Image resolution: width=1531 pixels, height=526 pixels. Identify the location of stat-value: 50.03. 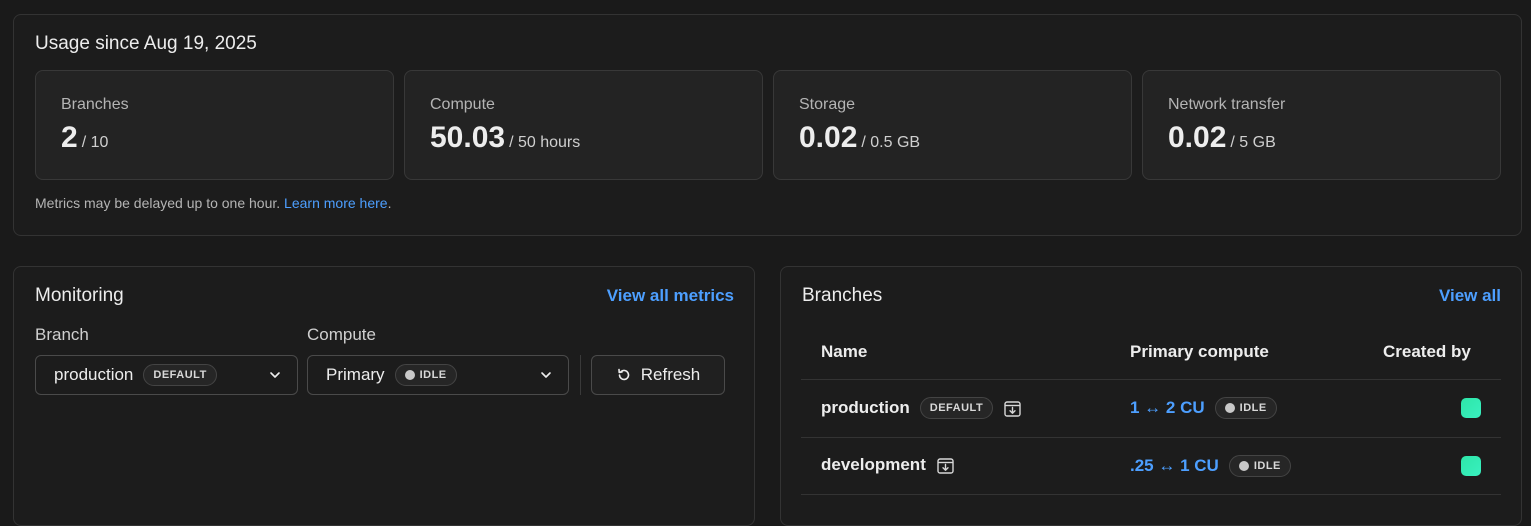
(468, 137).